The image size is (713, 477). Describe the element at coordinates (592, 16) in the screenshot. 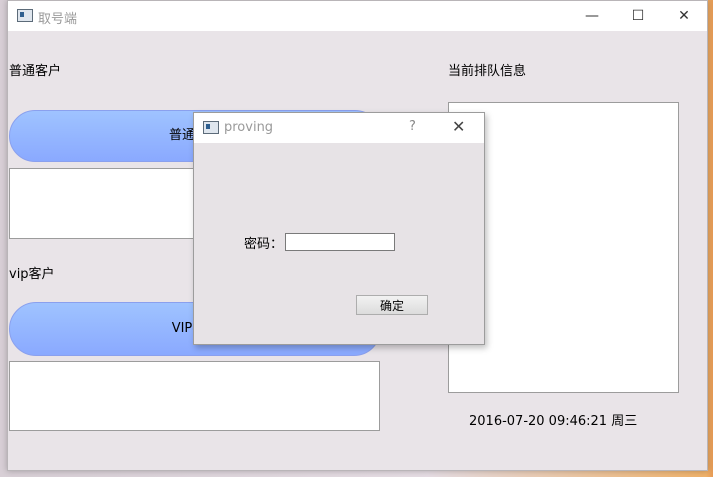

I see `minimize-button: —` at that location.